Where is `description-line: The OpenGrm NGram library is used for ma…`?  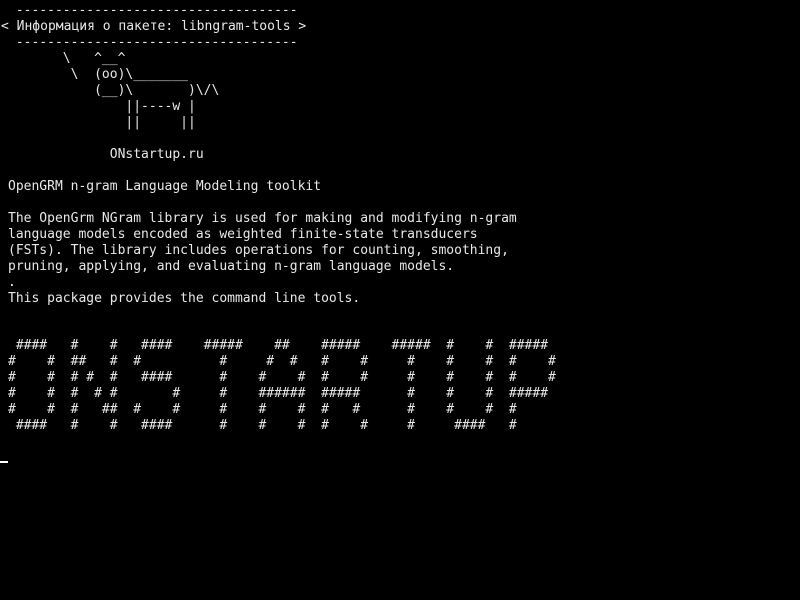 description-line: The OpenGrm NGram library is used for ma… is located at coordinates (262, 218).